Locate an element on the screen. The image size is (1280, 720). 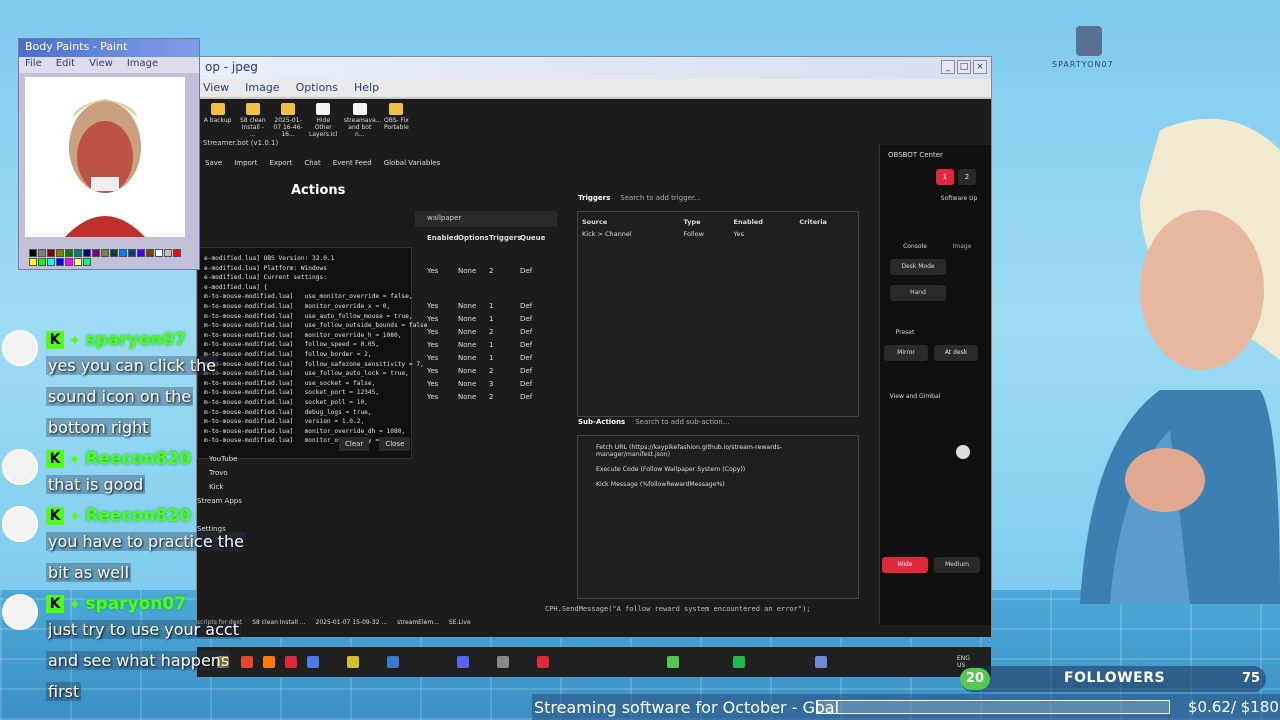
menu-file: File is located at coordinates (33, 65).